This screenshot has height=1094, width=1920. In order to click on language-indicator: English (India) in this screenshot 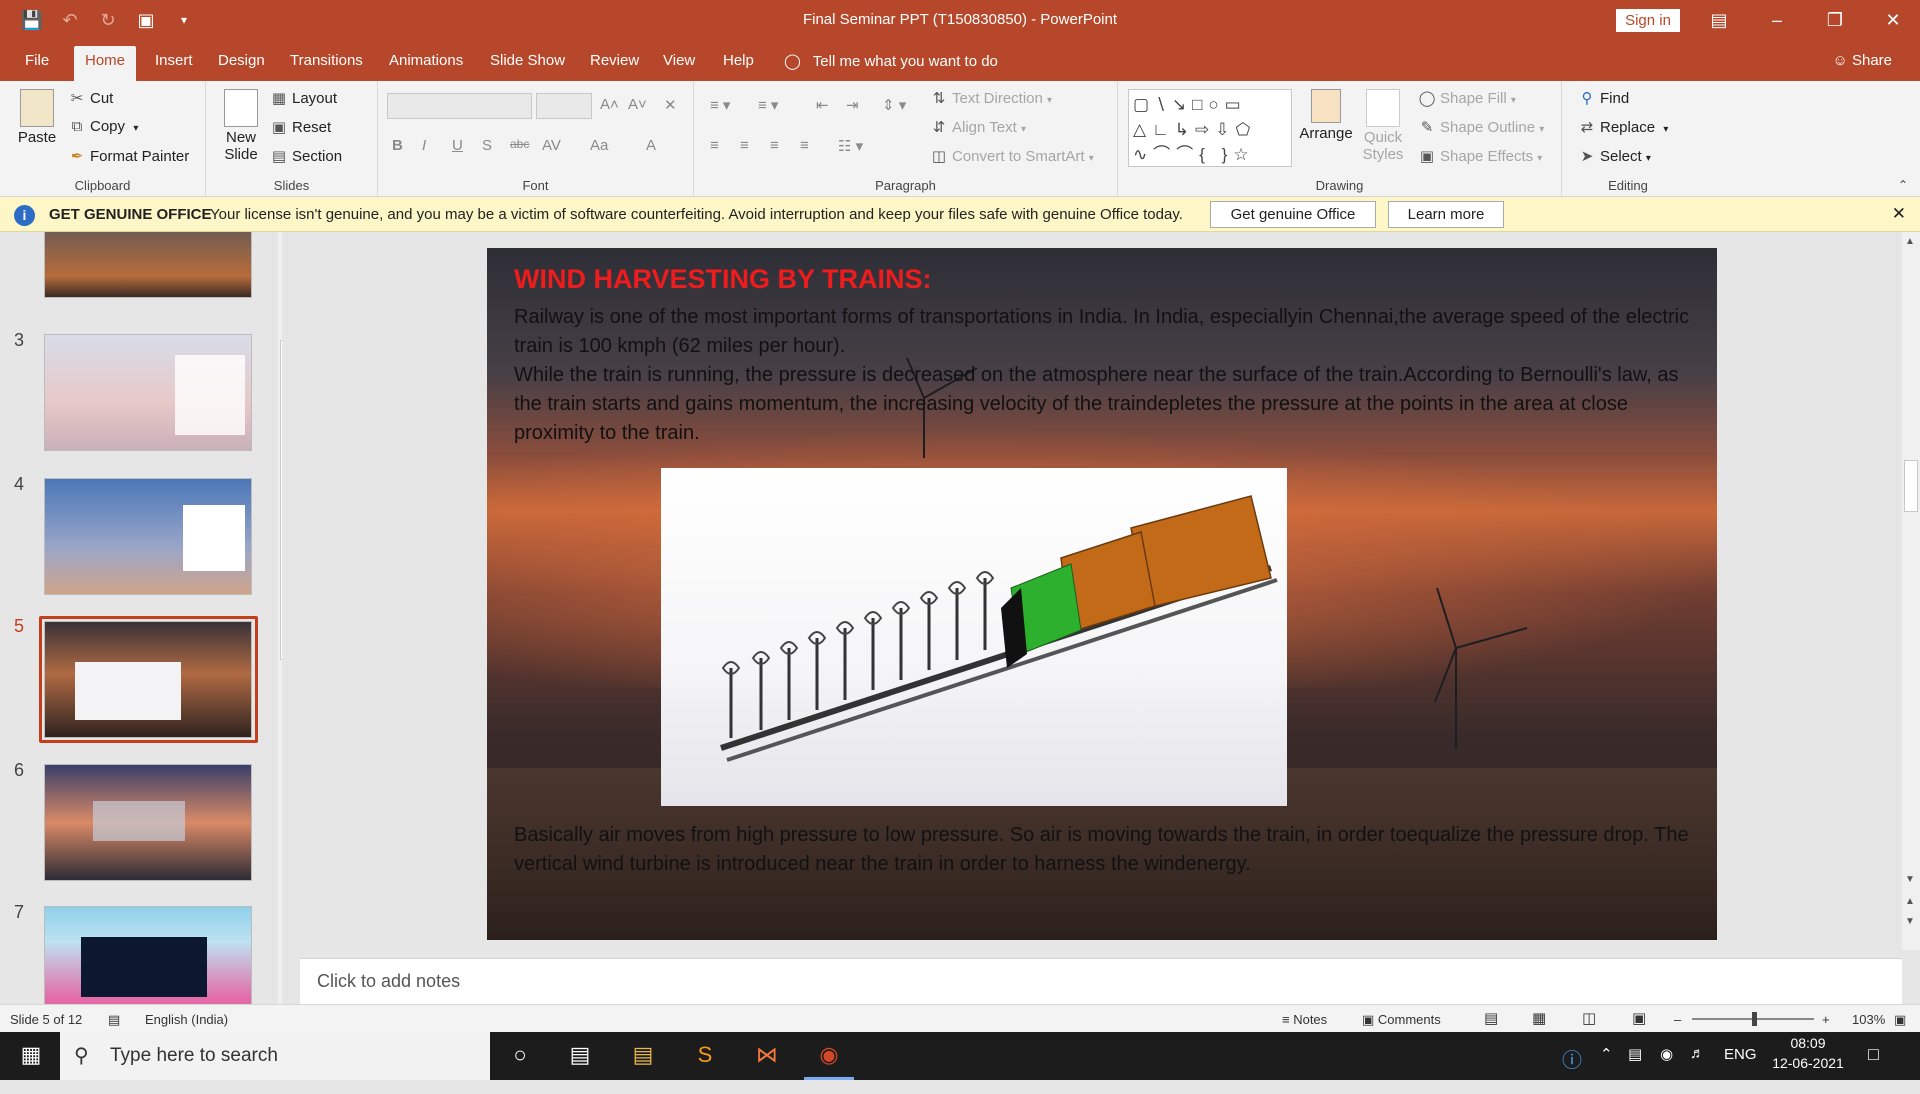, I will do `click(186, 1019)`.